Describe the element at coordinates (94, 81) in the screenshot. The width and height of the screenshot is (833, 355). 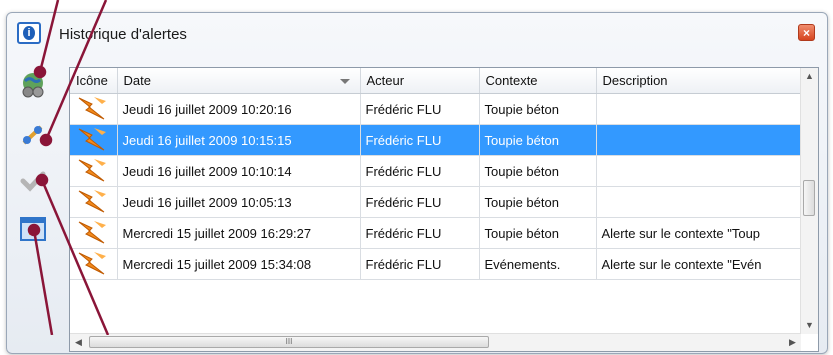
I see `column-header-icon: Icône` at that location.